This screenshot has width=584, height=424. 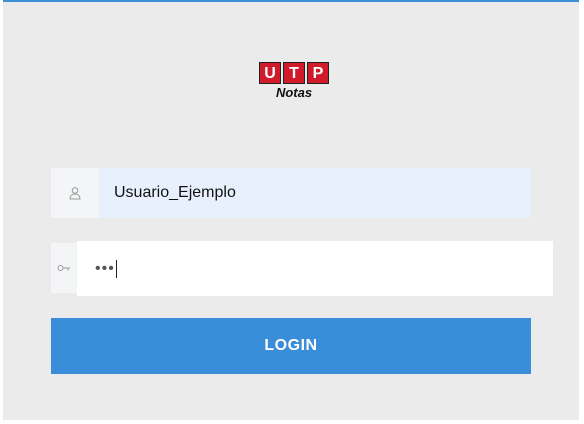 I want to click on logo-subtitle: Notas, so click(x=294, y=92).